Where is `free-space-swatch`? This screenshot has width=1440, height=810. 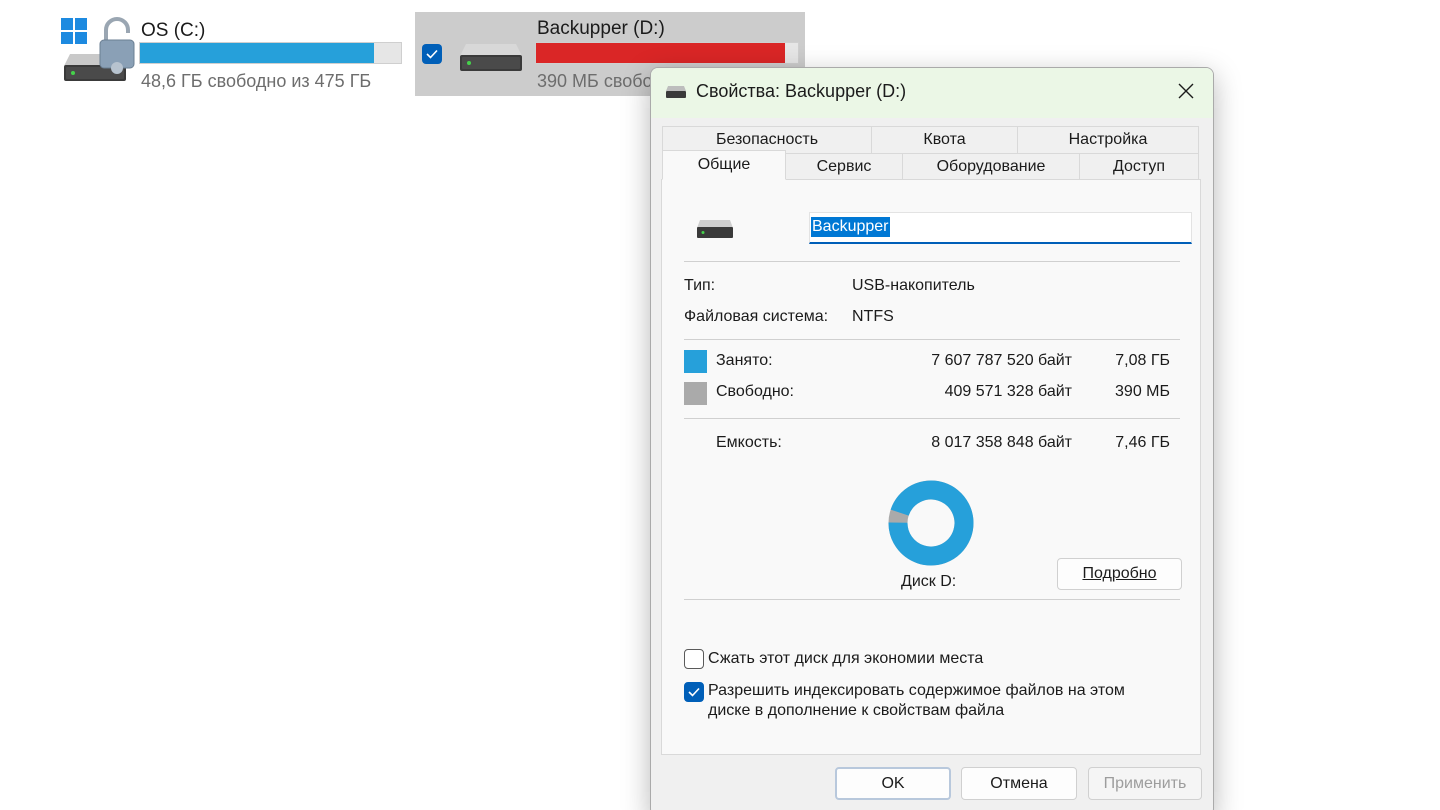
free-space-swatch is located at coordinates (695, 393).